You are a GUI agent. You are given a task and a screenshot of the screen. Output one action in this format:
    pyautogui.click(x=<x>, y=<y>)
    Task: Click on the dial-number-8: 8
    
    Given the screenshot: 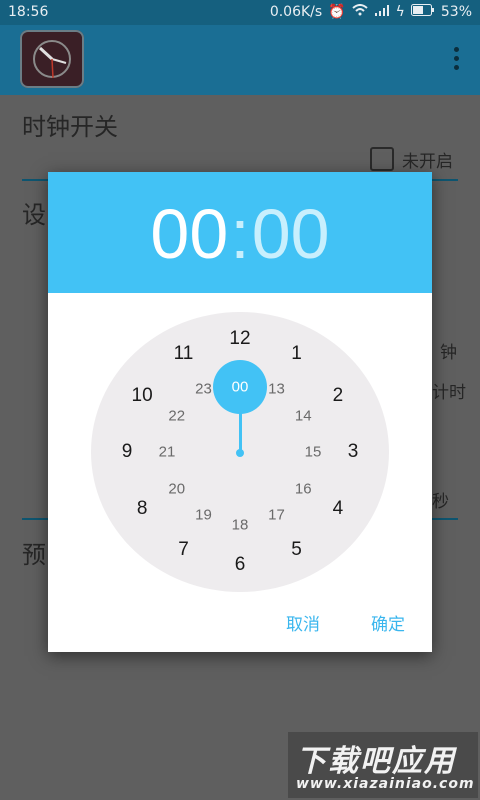 What is the action you would take?
    pyautogui.click(x=142, y=509)
    